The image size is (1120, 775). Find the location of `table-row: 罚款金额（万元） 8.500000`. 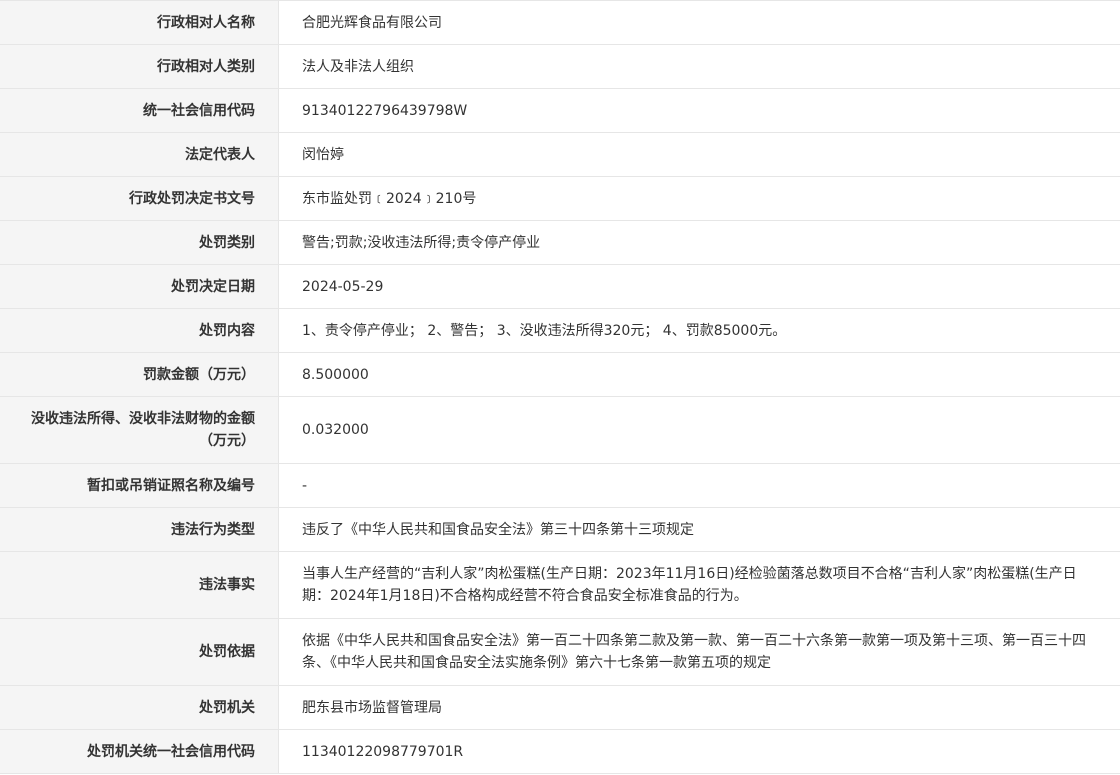

table-row: 罚款金额（万元） 8.500000 is located at coordinates (560, 375).